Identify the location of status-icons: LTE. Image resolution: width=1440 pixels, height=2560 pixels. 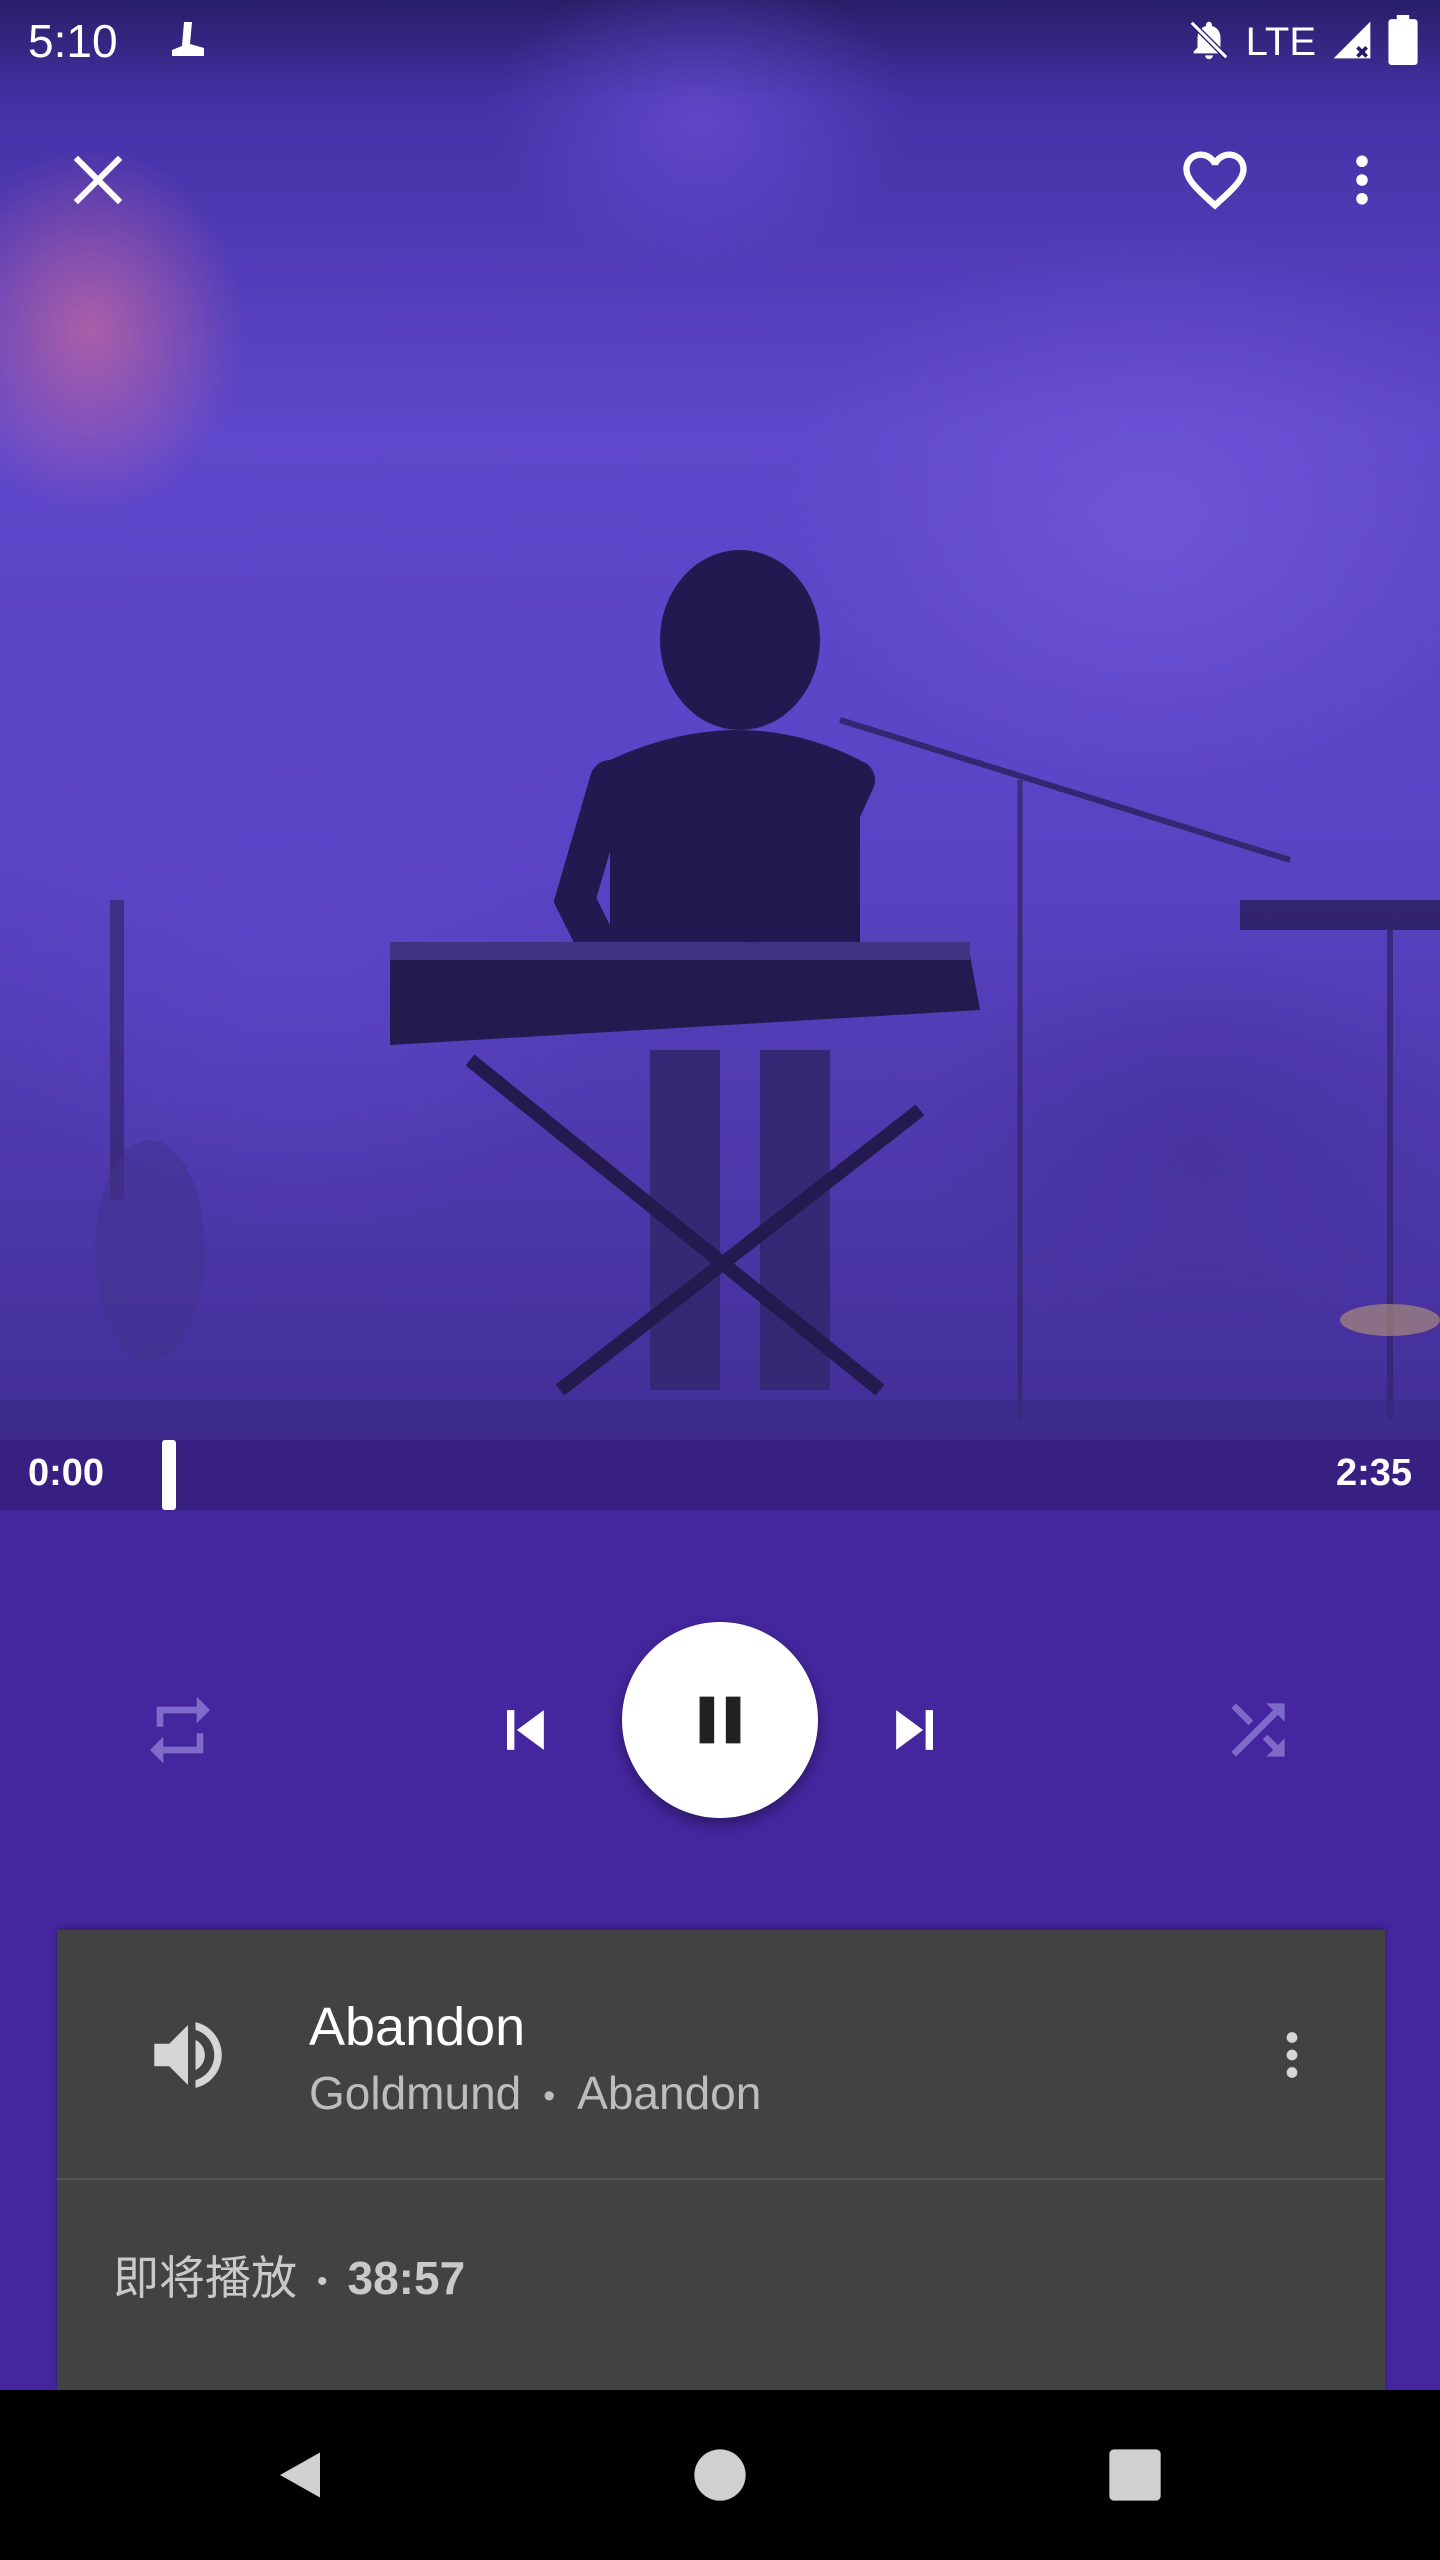
(1302, 42).